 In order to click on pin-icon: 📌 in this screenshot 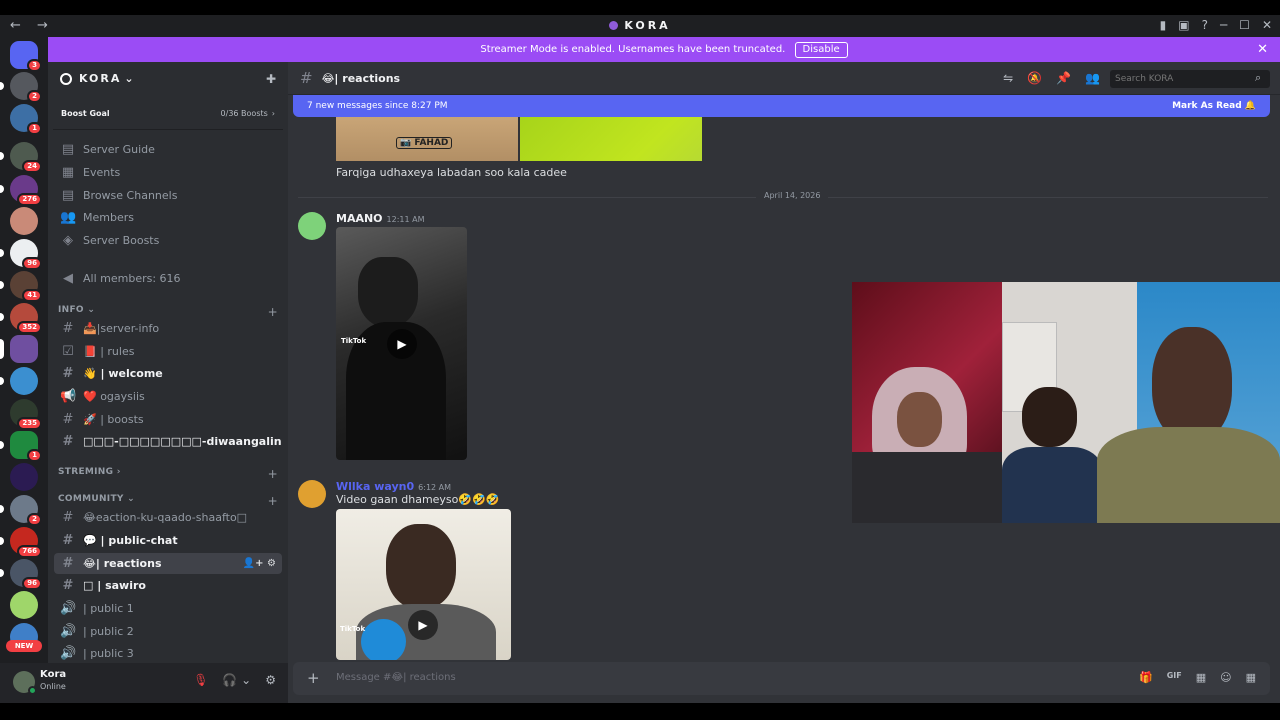, I will do `click(1063, 78)`.